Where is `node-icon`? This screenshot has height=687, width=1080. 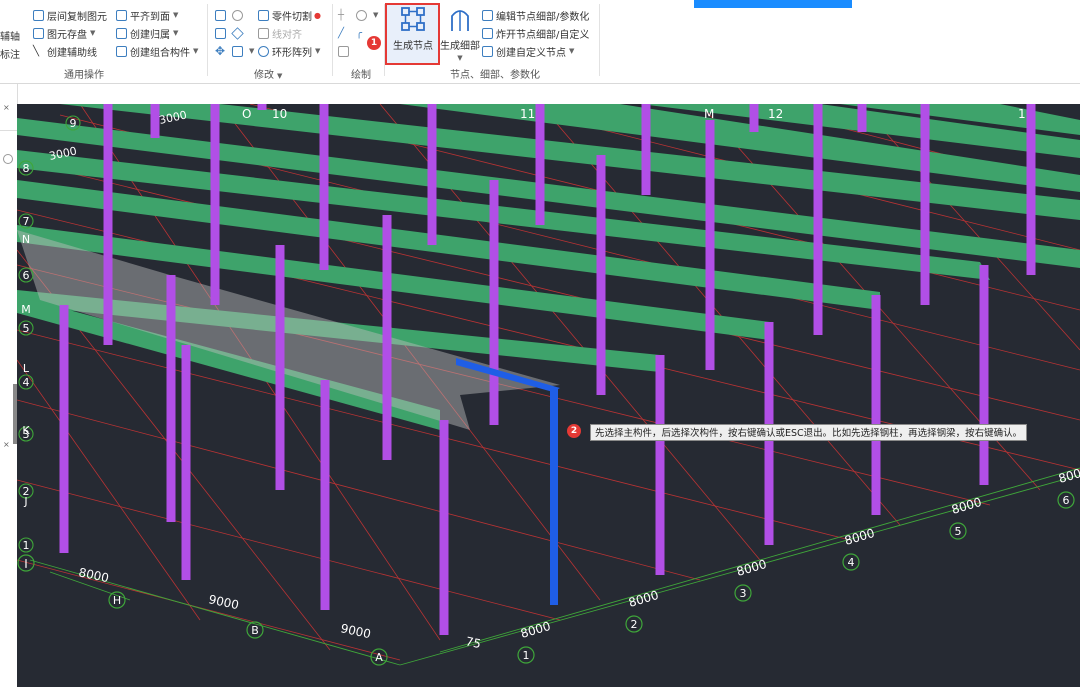
node-icon is located at coordinates (413, 19).